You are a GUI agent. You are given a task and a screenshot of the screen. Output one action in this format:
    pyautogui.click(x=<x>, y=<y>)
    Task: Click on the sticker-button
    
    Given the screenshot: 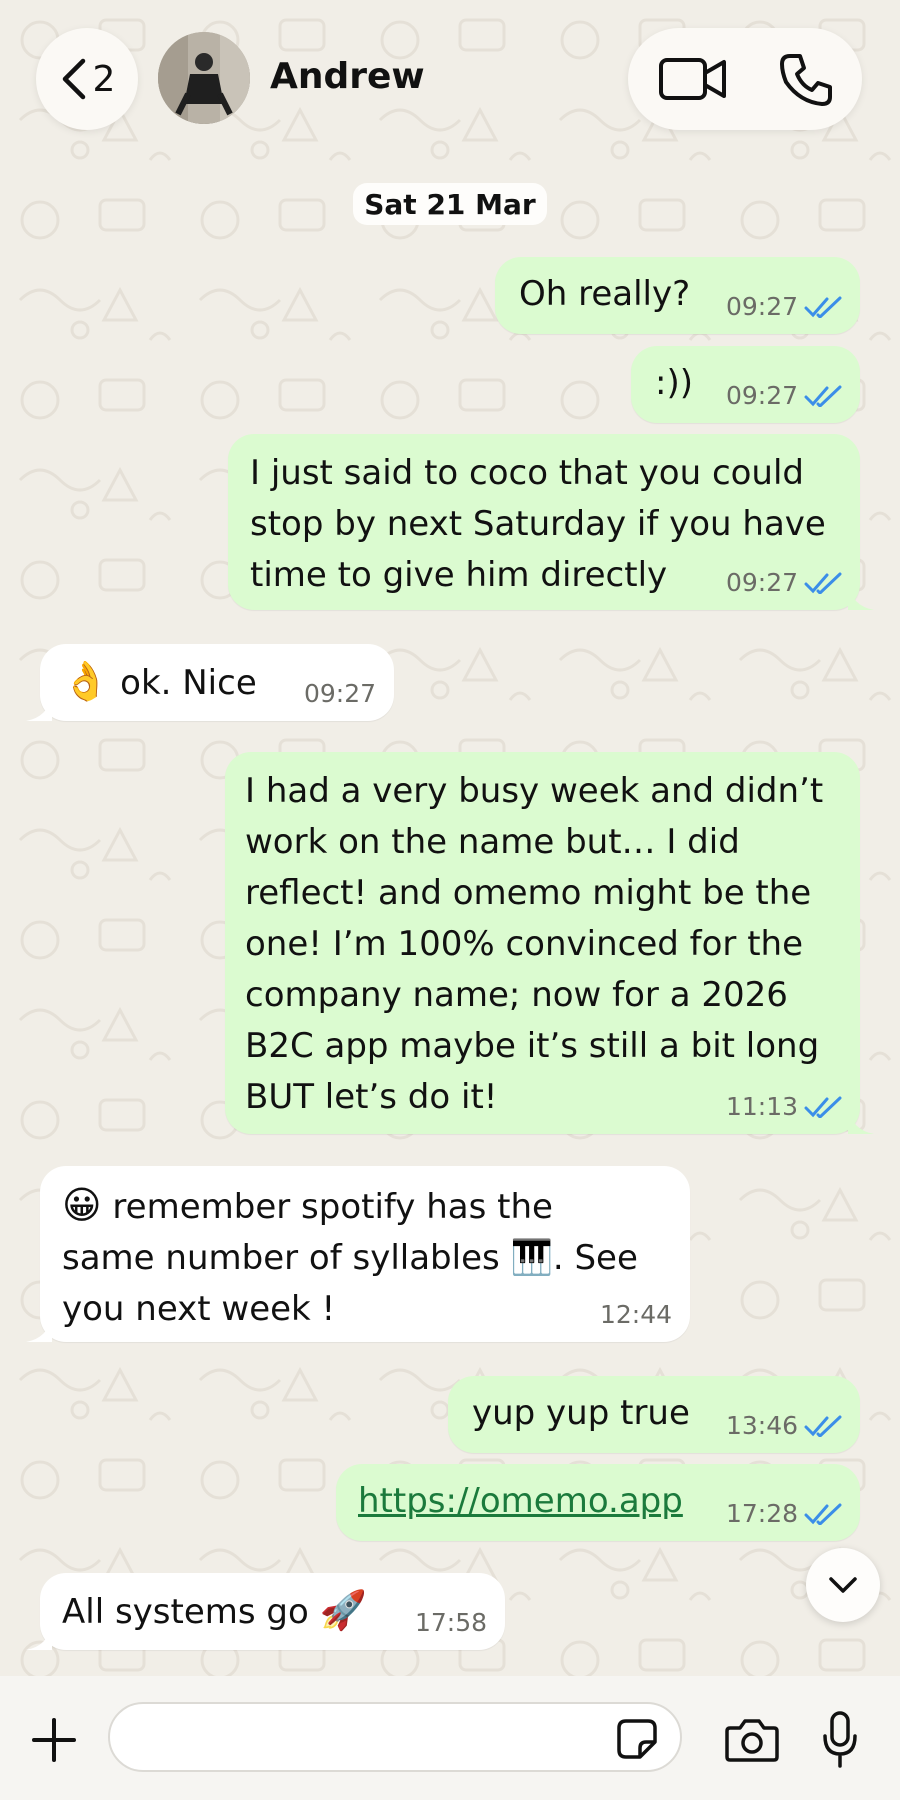 What is the action you would take?
    pyautogui.click(x=637, y=1739)
    